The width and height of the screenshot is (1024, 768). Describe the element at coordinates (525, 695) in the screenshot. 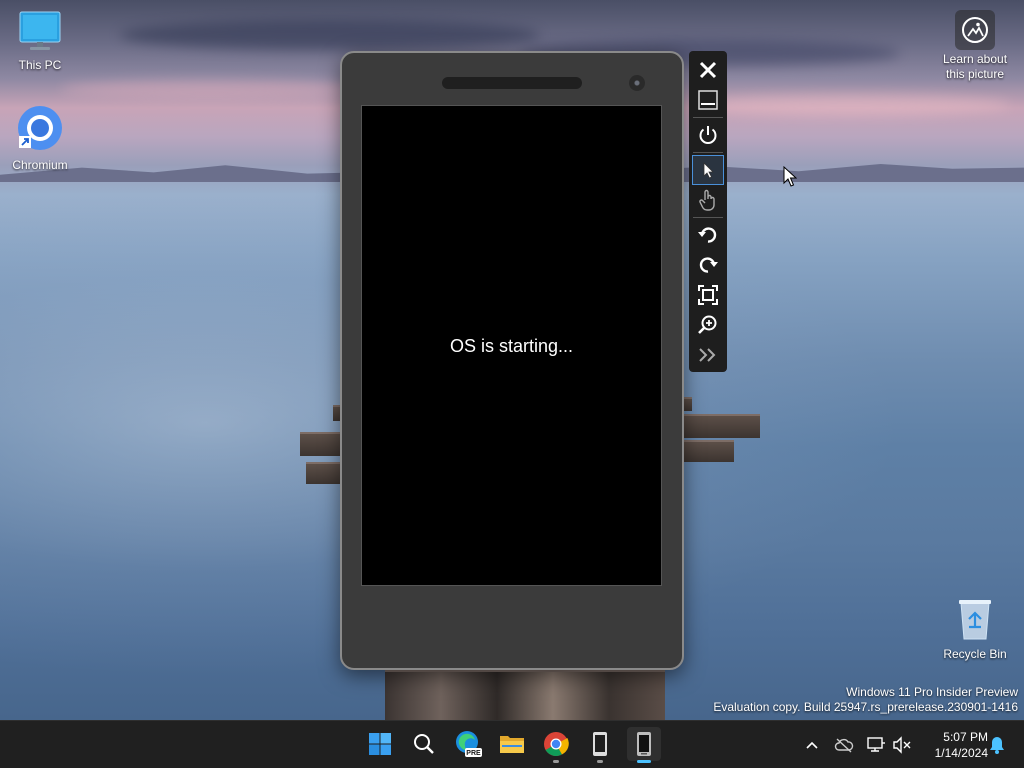

I see `pier-walkway` at that location.